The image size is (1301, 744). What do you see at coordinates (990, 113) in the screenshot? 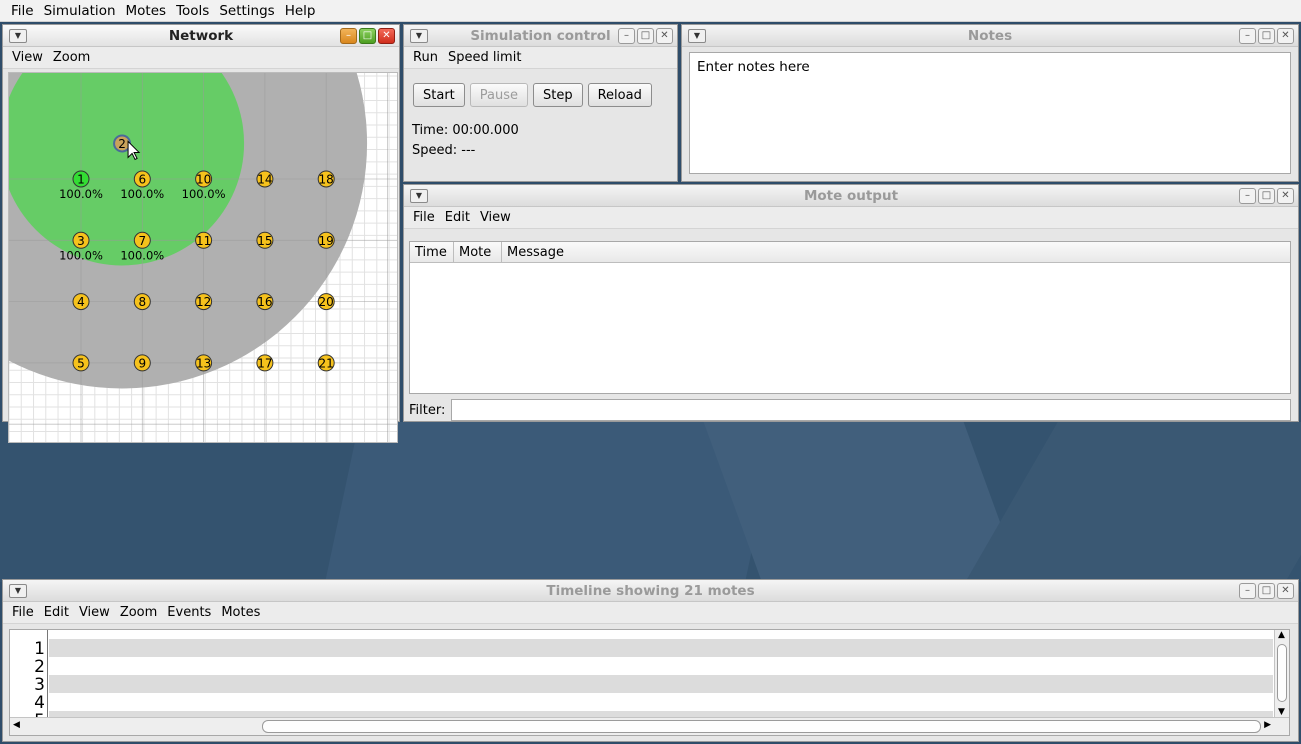
I see `notes-textarea: Enter notes here` at bounding box center [990, 113].